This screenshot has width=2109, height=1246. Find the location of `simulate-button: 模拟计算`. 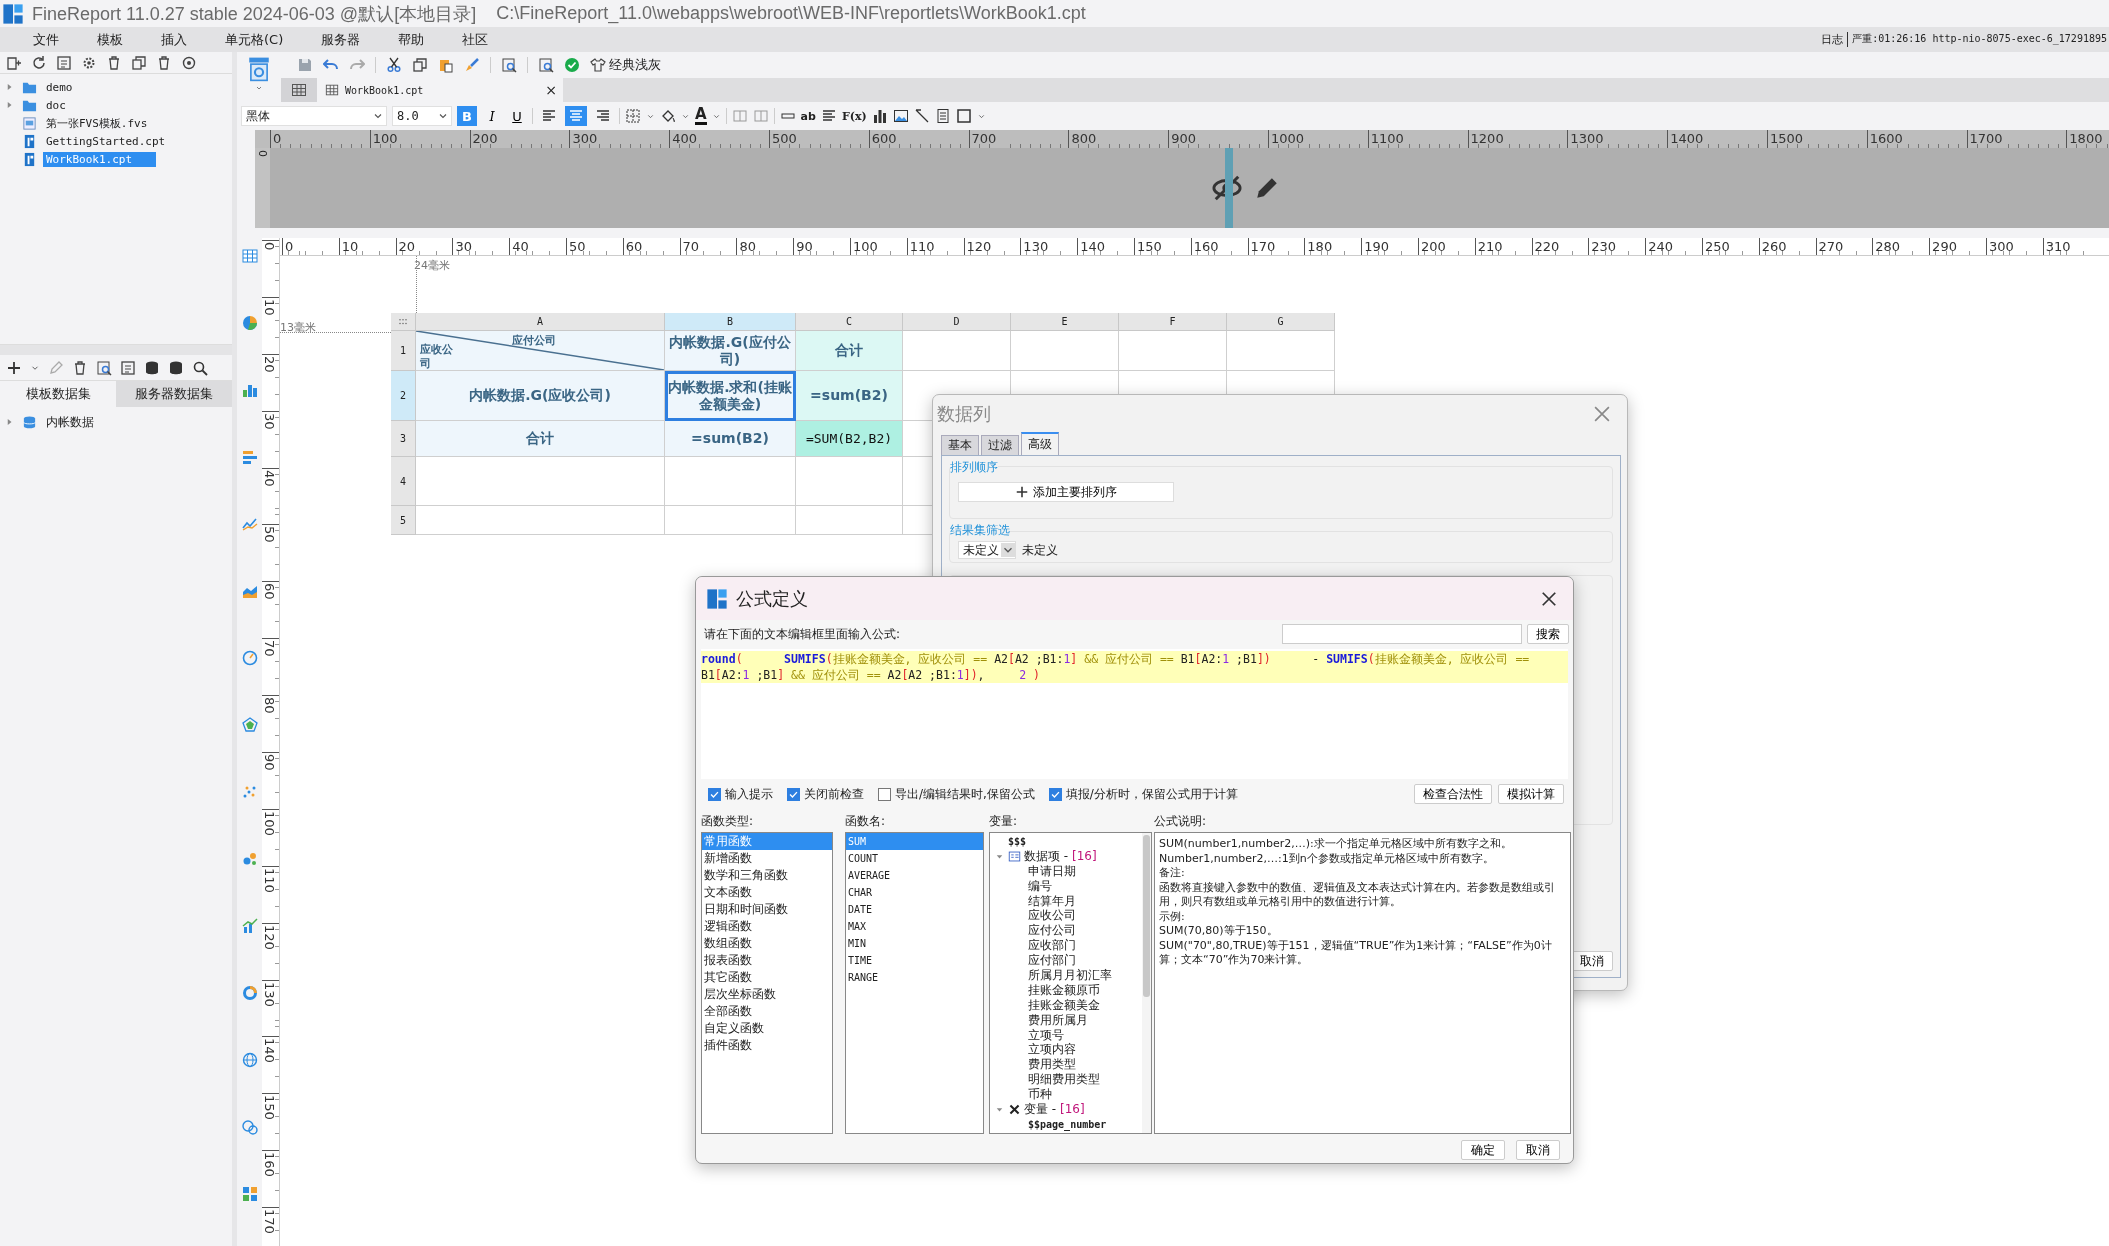

simulate-button: 模拟计算 is located at coordinates (1531, 794).